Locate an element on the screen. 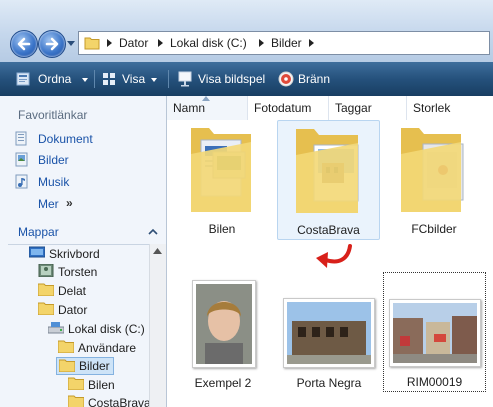  item-label: FCbilder is located at coordinates (434, 229).